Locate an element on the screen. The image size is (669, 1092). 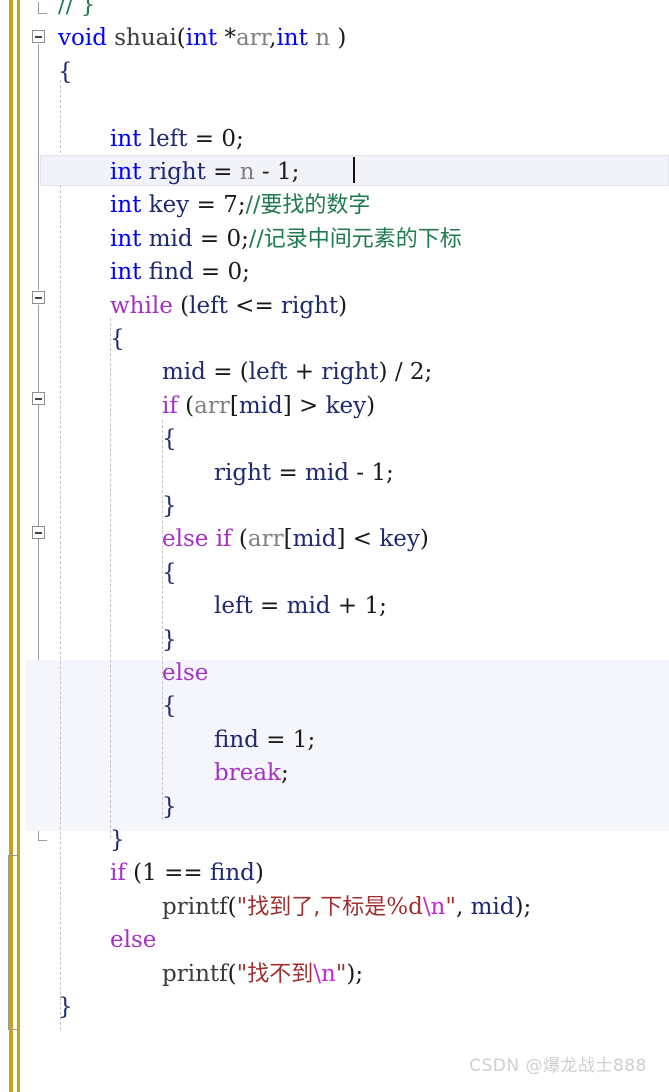
code-line: // } is located at coordinates (360, 11).